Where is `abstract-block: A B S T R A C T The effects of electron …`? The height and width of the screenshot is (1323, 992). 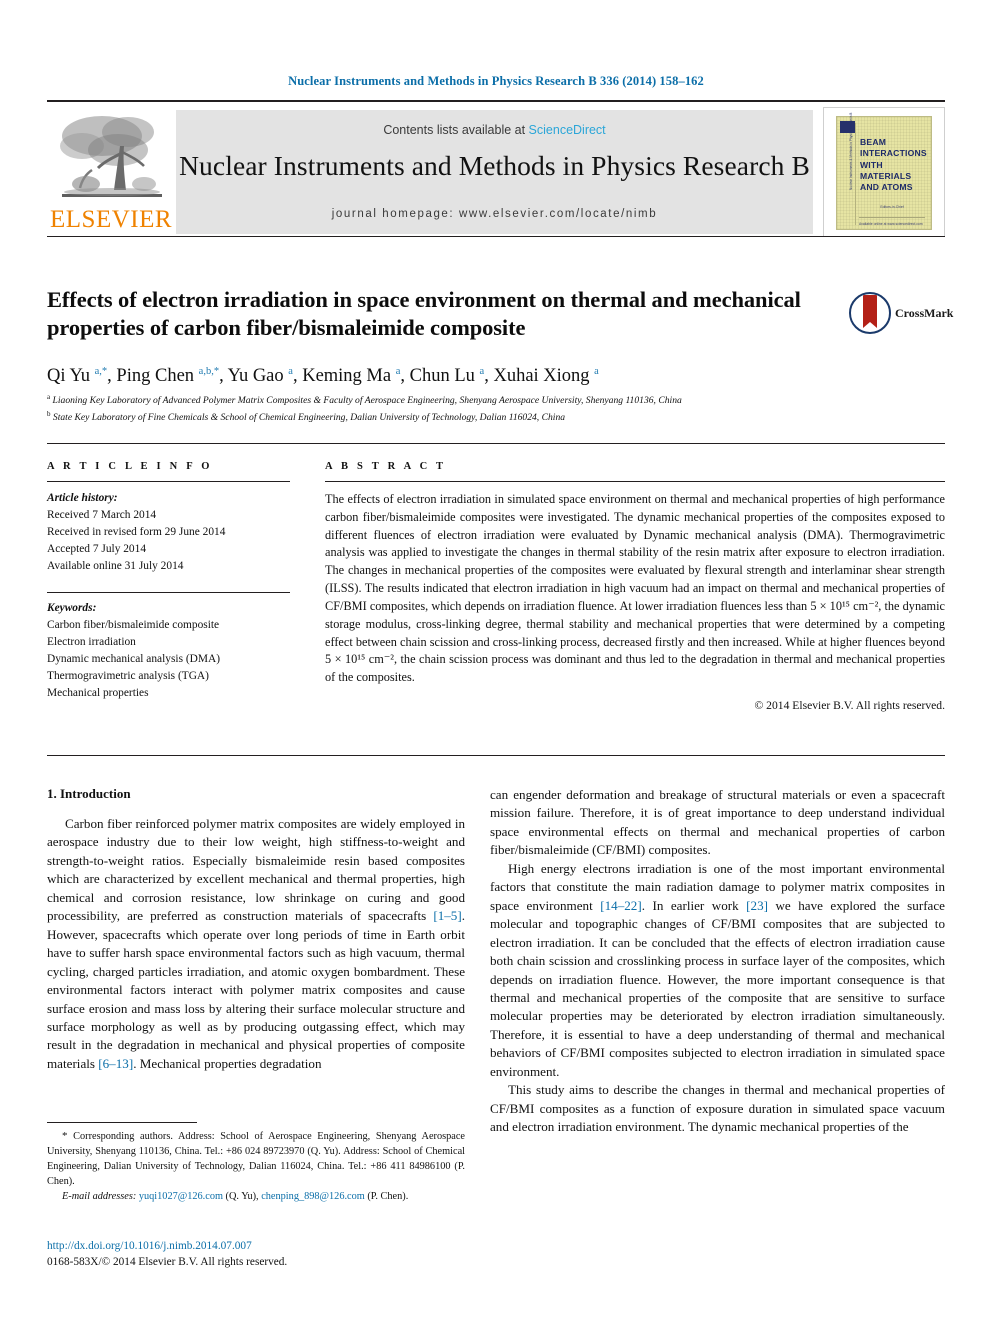
abstract-block: A B S T R A C T The effects of electron … is located at coordinates (635, 586).